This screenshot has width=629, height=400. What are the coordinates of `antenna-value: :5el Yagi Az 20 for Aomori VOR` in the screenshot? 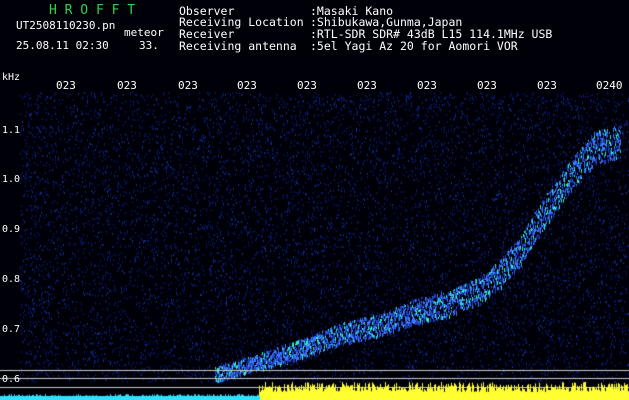 It's located at (414, 46).